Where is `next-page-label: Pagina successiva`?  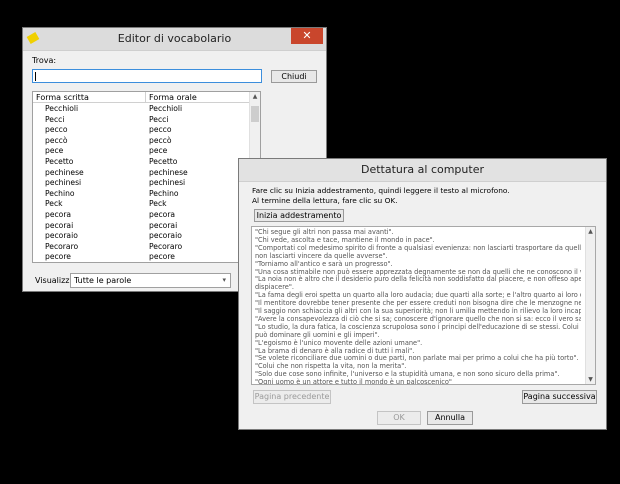 next-page-label: Pagina successiva is located at coordinates (559, 396).